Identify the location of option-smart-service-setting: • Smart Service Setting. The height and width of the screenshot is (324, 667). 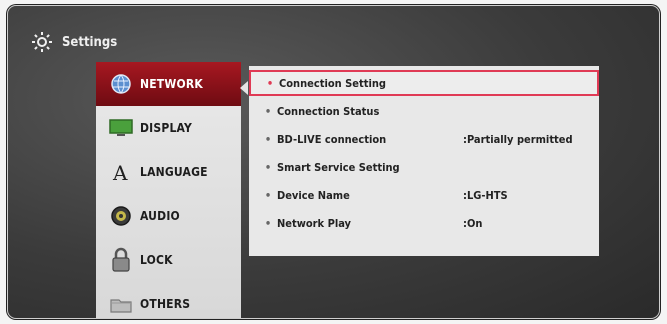
(424, 167).